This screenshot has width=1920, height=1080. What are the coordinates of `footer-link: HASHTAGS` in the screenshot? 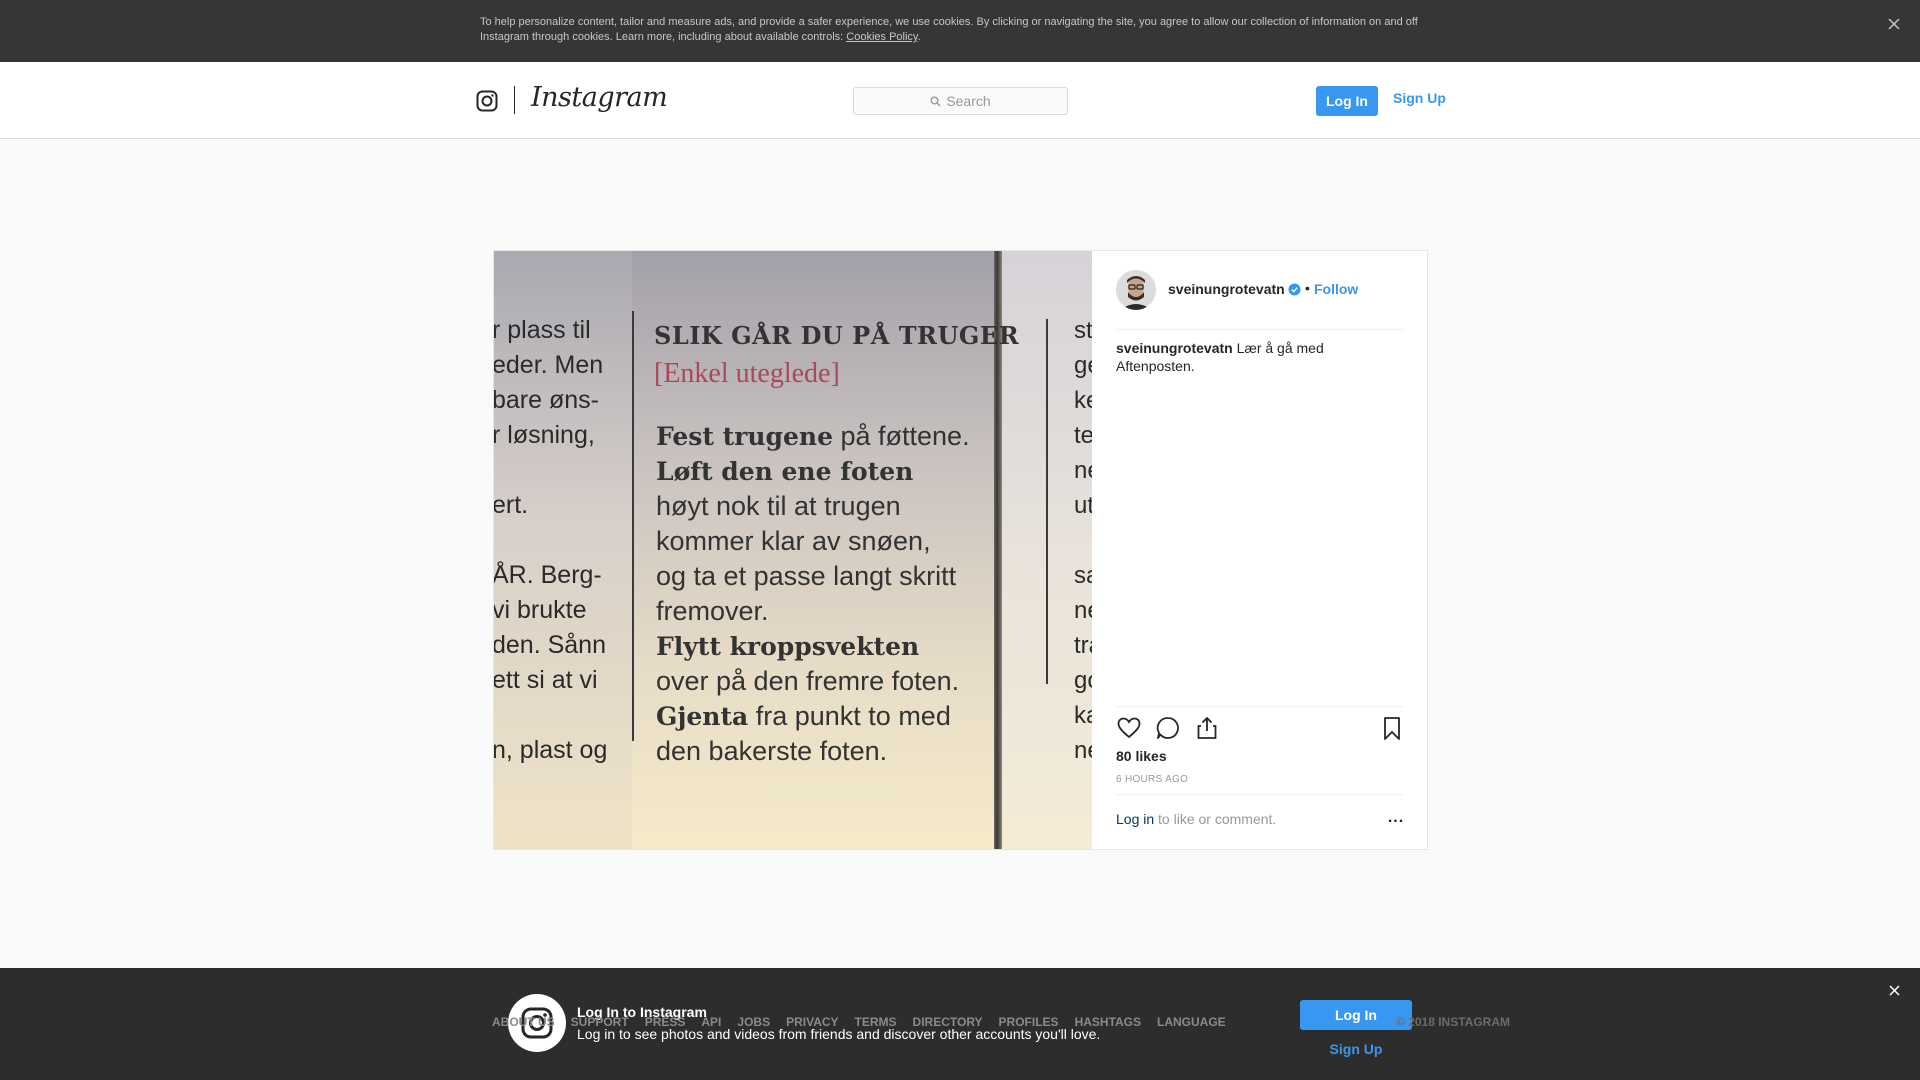 It's located at (1108, 1022).